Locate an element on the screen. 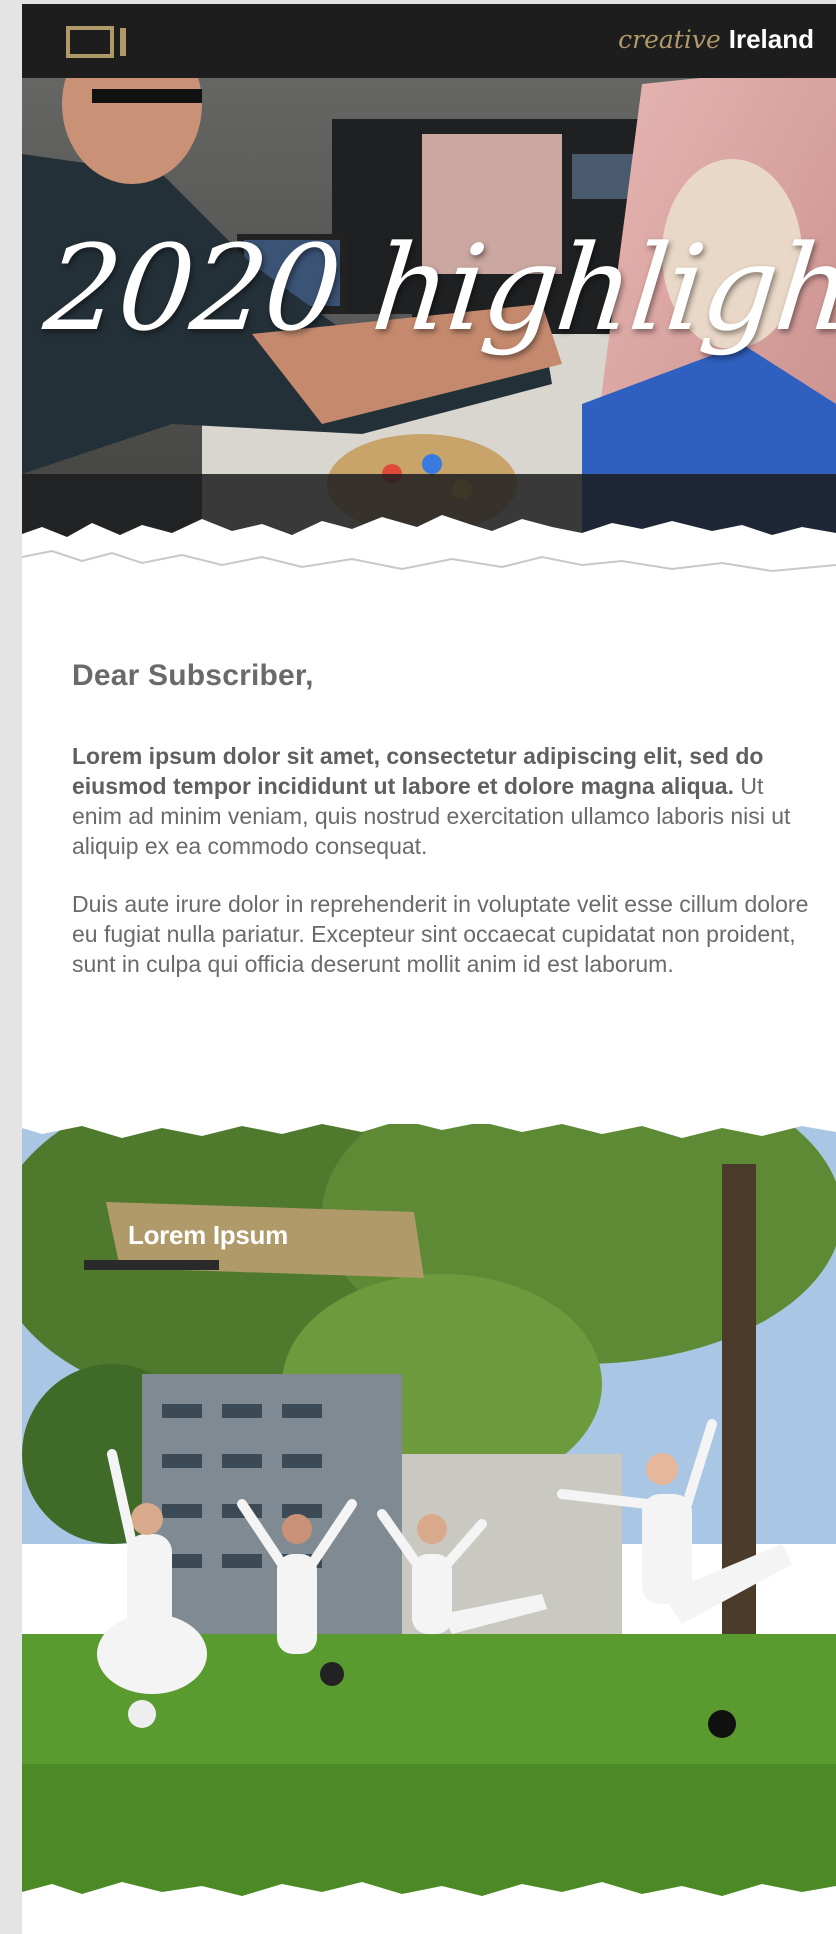  brand-script-text: creative is located at coordinates (669, 39).